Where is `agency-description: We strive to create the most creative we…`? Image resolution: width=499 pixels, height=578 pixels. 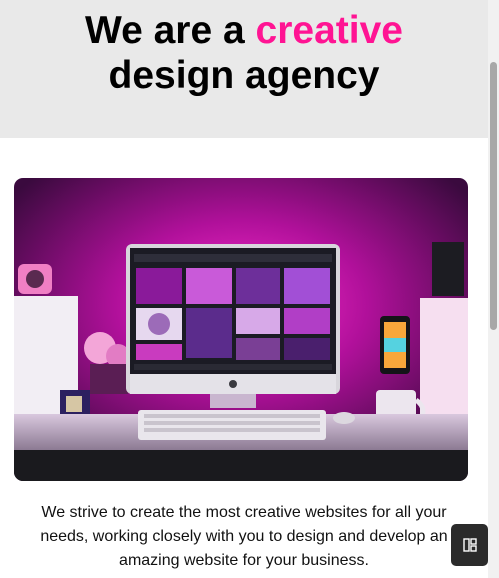
agency-description: We strive to create the most creative we… is located at coordinates (244, 536).